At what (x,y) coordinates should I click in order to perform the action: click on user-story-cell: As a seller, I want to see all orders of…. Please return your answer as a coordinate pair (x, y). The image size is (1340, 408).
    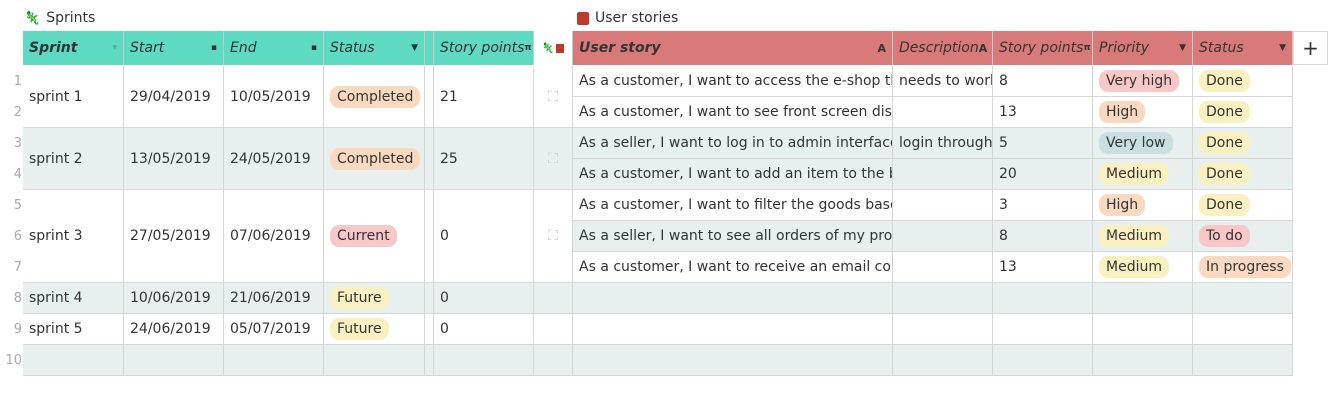
    Looking at the image, I should click on (733, 236).